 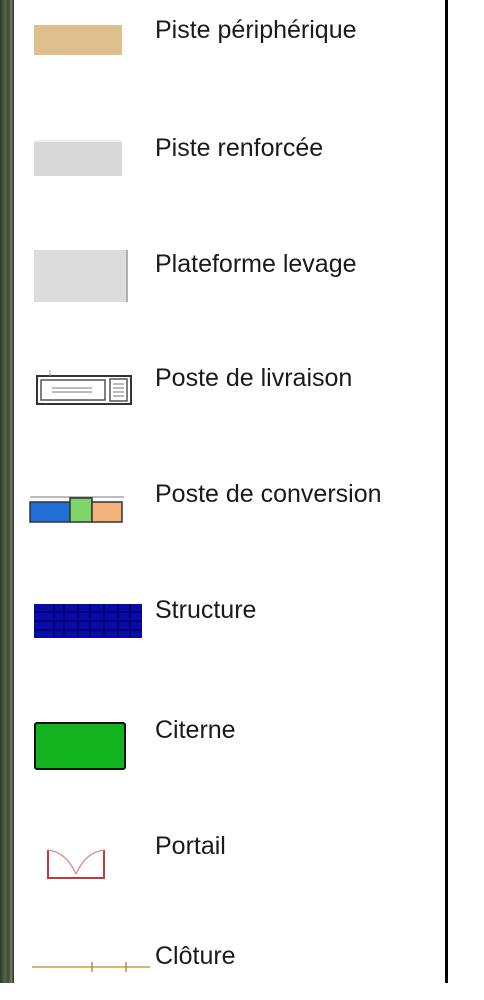 What do you see at coordinates (254, 378) in the screenshot?
I see `legend-label: Poste de livraison` at bounding box center [254, 378].